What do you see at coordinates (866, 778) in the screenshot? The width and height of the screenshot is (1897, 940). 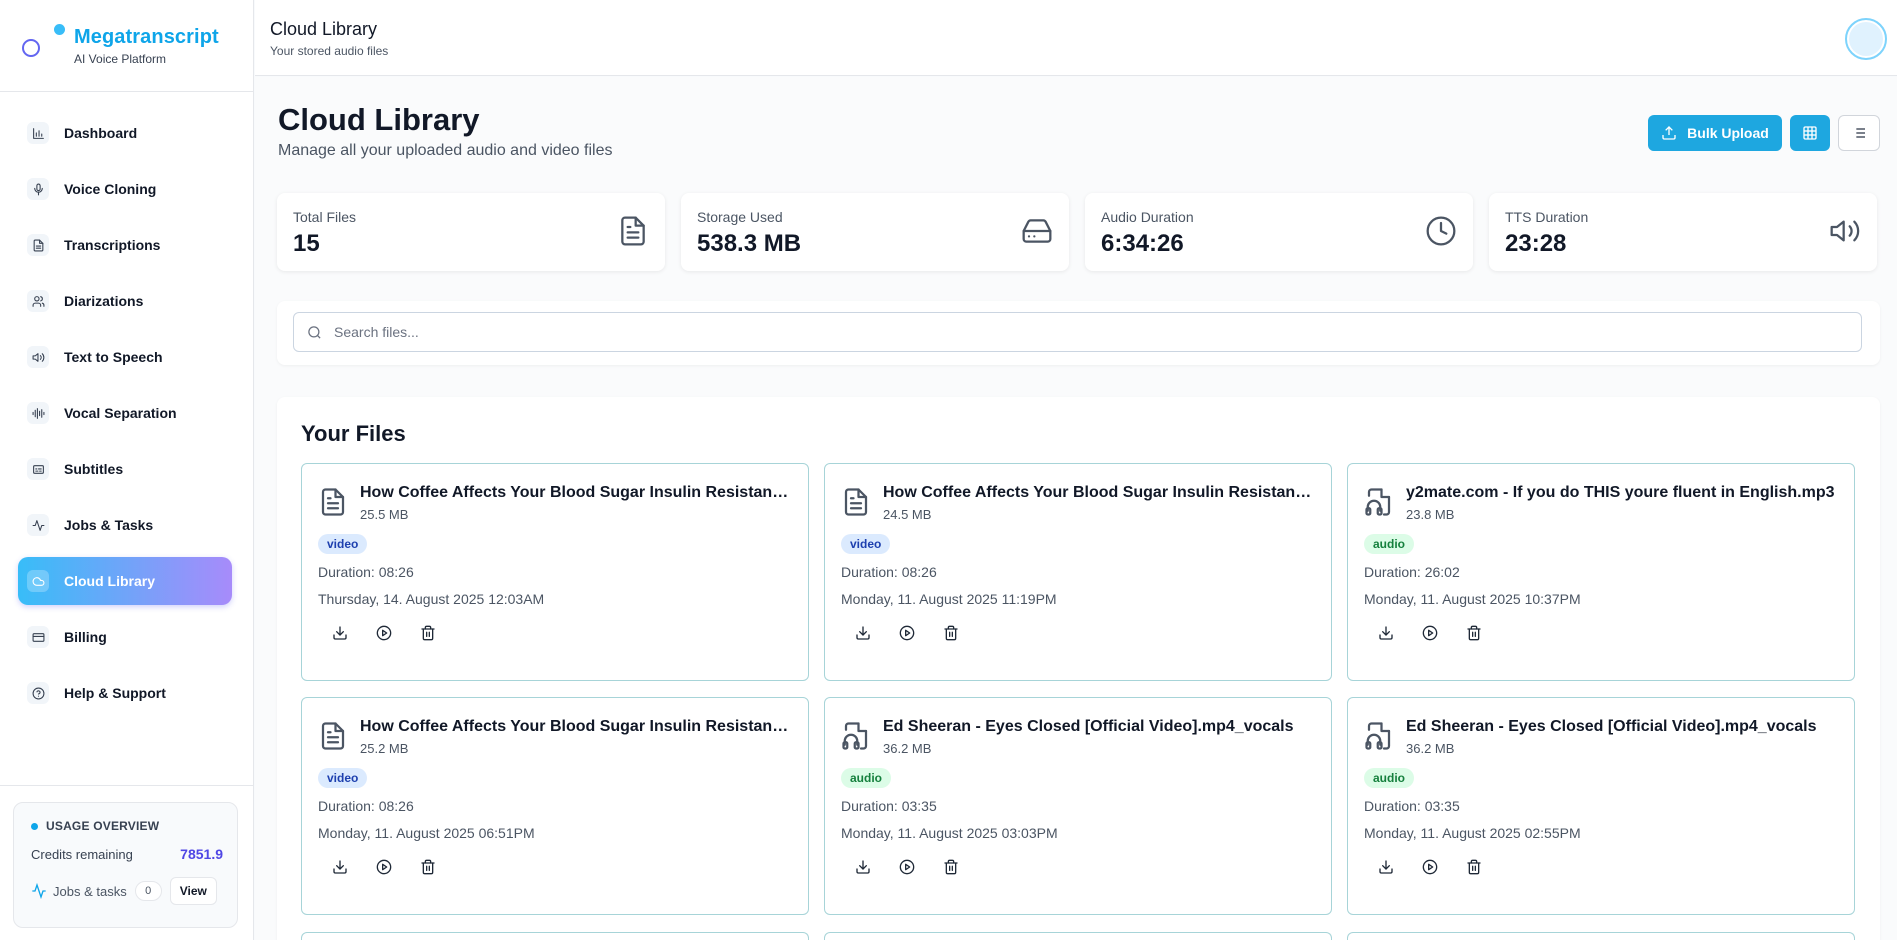 I see `file-type-badge: audio` at bounding box center [866, 778].